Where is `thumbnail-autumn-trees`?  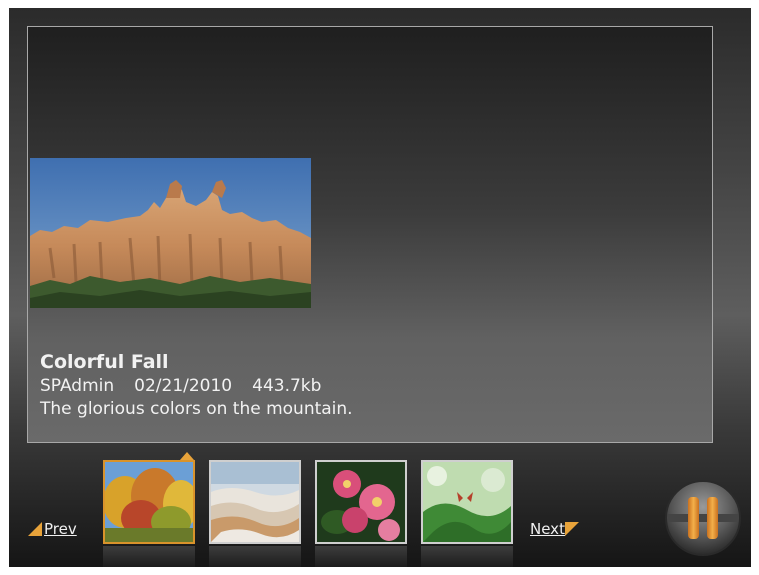
thumbnail-autumn-trees is located at coordinates (149, 502).